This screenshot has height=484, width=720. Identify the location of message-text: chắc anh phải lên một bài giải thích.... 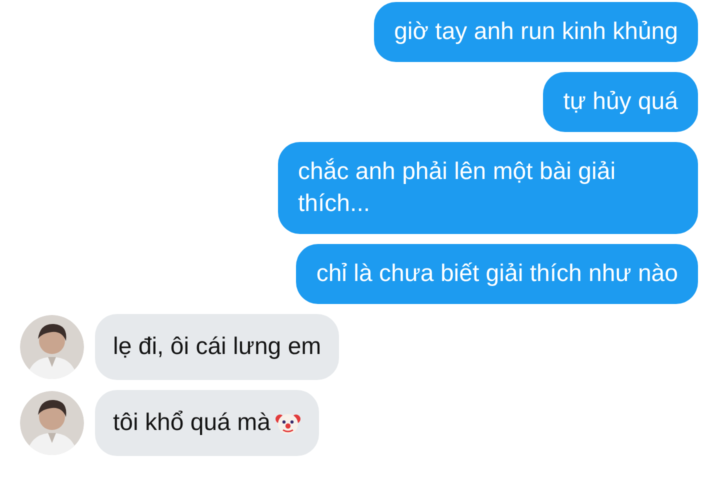
(457, 187).